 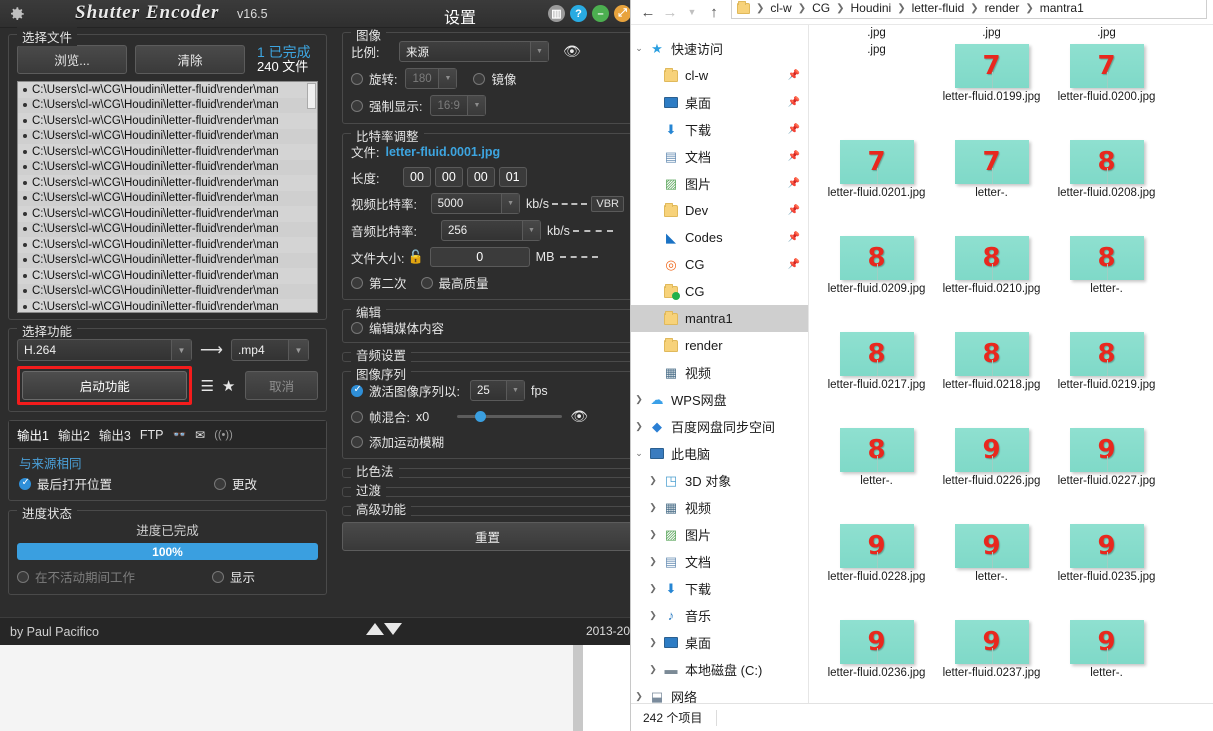 What do you see at coordinates (991, 378) in the screenshot?
I see `file-grid-item: 8 letter-fluid.0218.jpg` at bounding box center [991, 378].